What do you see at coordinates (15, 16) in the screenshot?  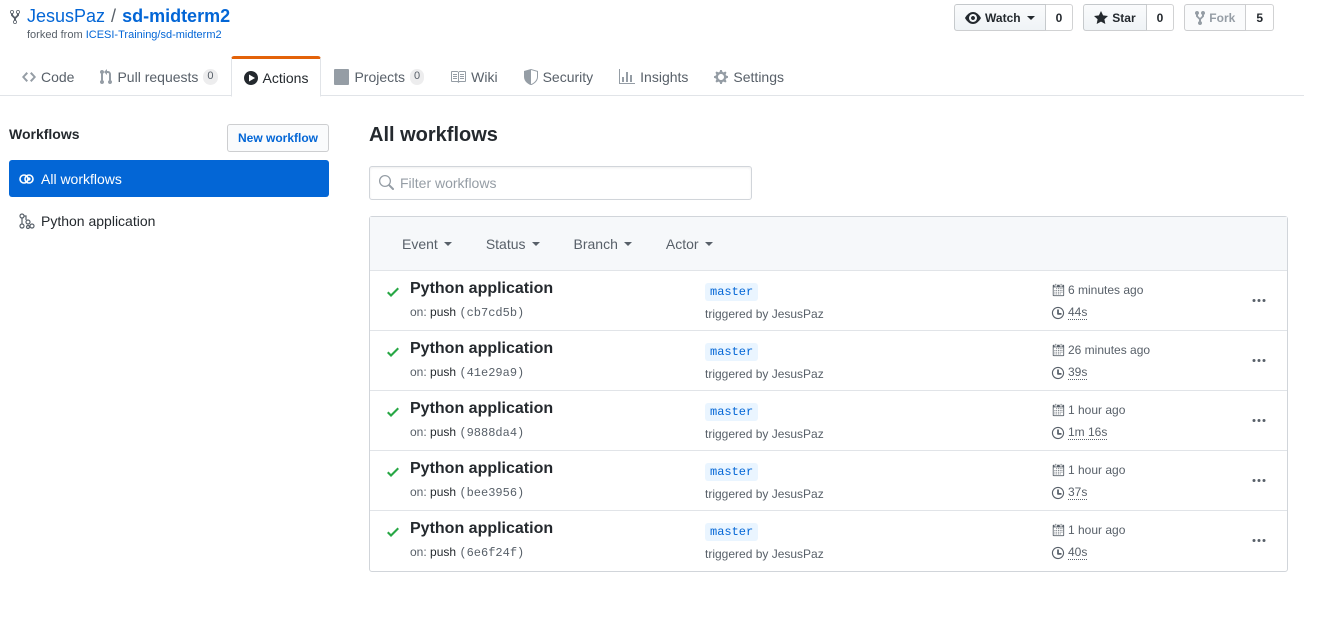 I see `repo-forked-icon` at bounding box center [15, 16].